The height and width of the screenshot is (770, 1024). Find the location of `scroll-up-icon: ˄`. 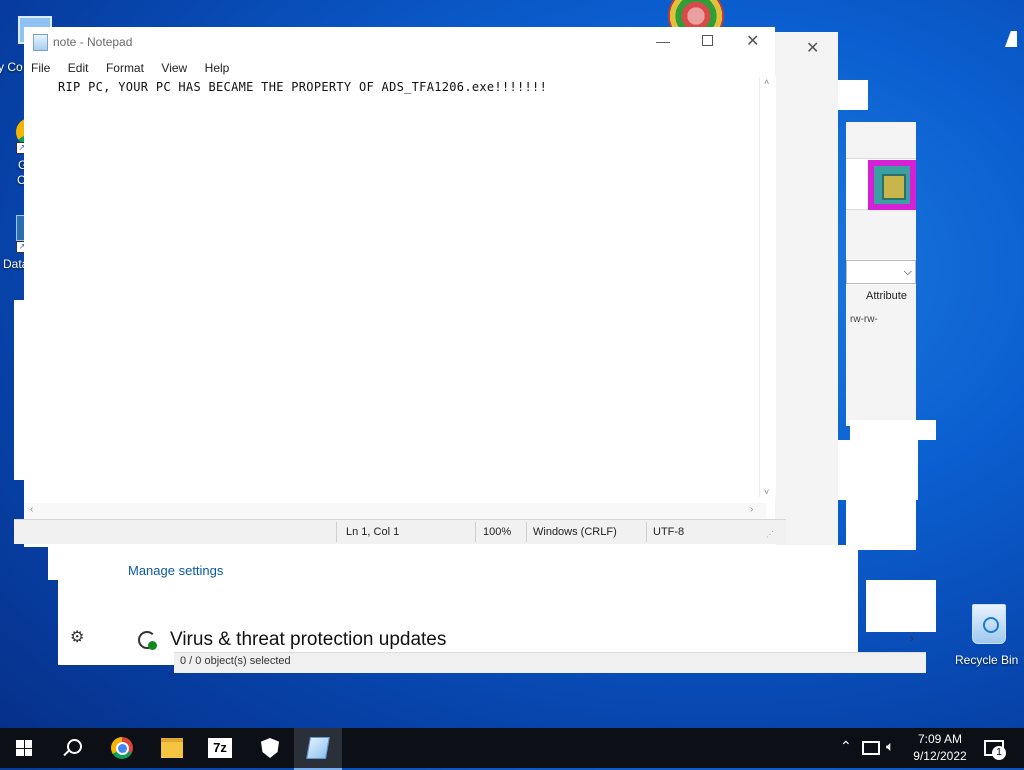

scroll-up-icon: ˄ is located at coordinates (766, 82).